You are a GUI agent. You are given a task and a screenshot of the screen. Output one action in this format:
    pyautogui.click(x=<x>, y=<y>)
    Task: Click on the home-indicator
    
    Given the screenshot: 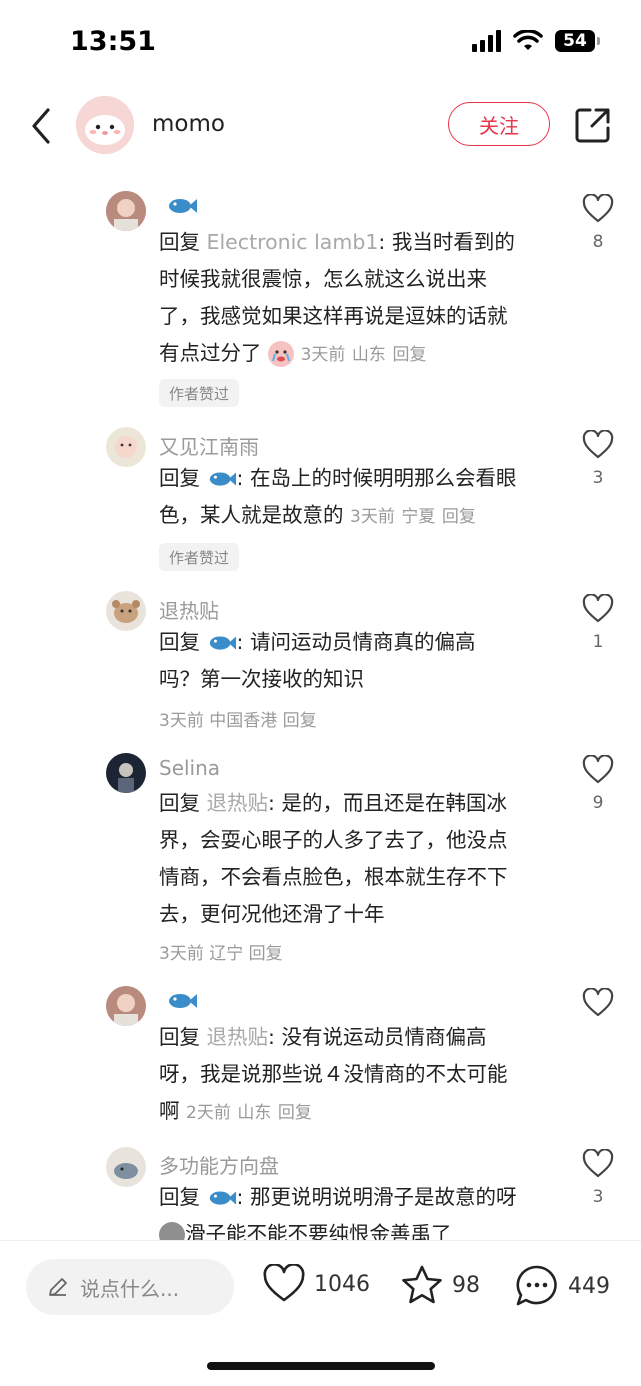 What is the action you would take?
    pyautogui.click(x=321, y=1366)
    